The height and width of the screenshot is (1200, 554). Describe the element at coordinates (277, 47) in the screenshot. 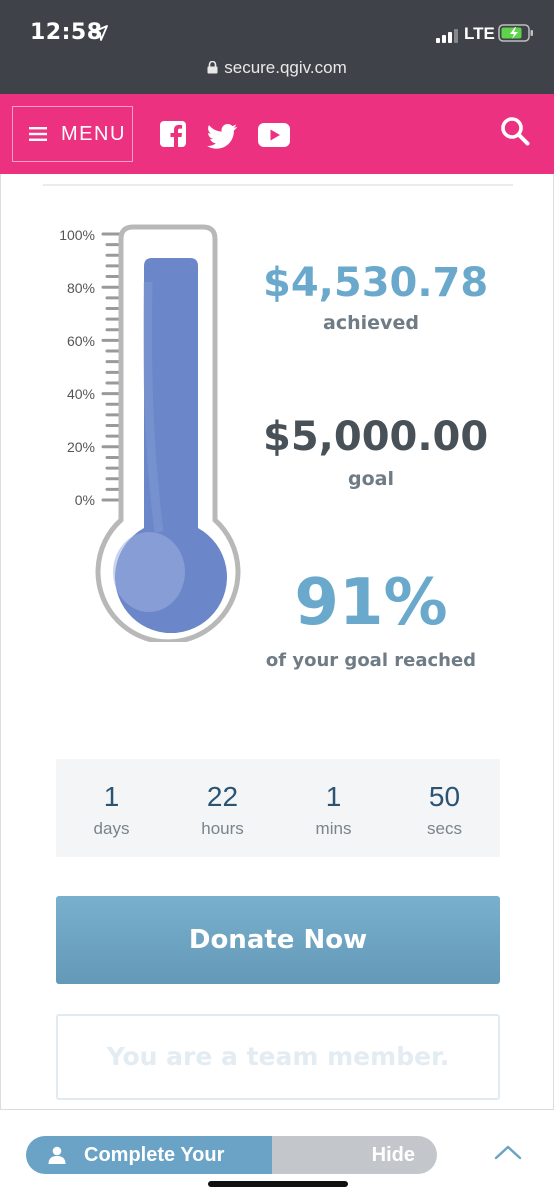

I see `status-bar: 12:58 LTE secure.qgiv.com` at that location.